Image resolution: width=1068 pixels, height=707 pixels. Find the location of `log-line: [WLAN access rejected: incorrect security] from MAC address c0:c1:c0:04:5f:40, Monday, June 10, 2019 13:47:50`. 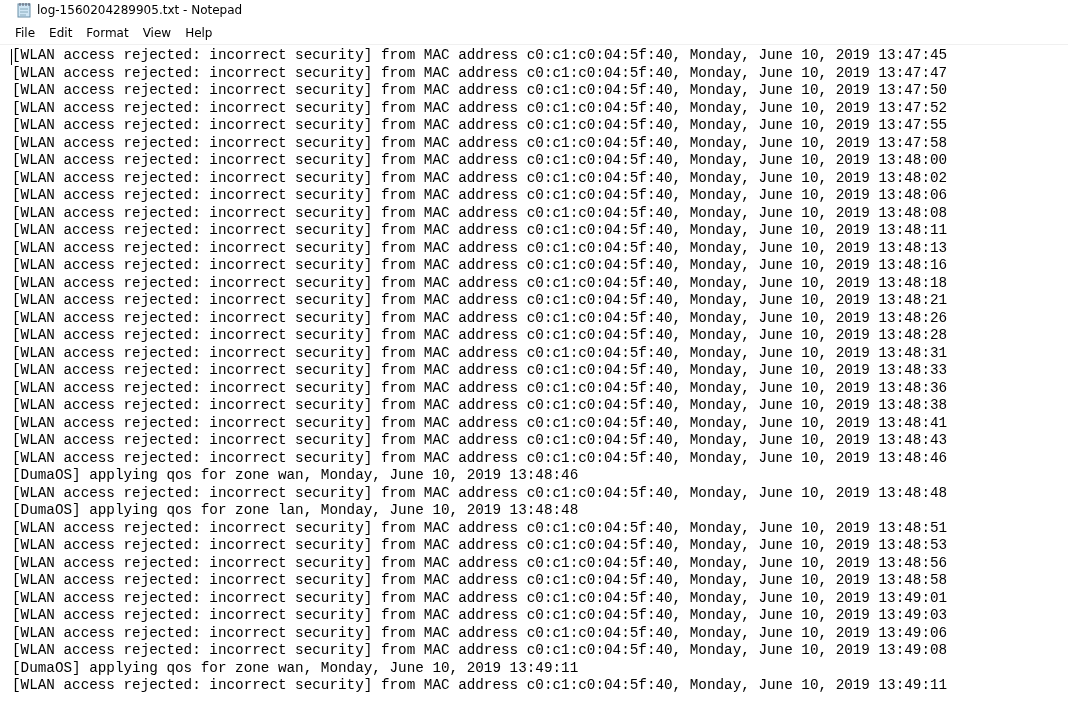

log-line: [WLAN access rejected: incorrect security] from MAC address c0:c1:c0:04:5f:40, Monday, June 10, 2019 13:47:50 is located at coordinates (480, 91).